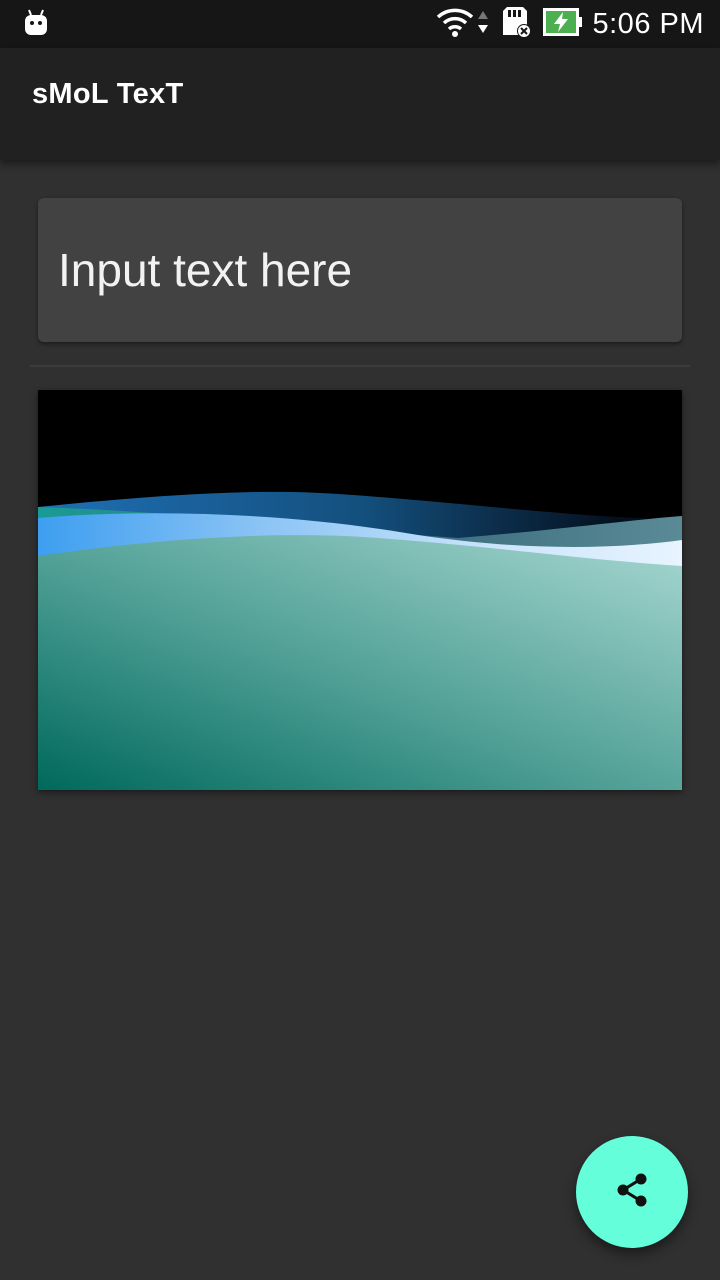 This screenshot has width=720, height=1280. I want to click on input-card, so click(360, 270).